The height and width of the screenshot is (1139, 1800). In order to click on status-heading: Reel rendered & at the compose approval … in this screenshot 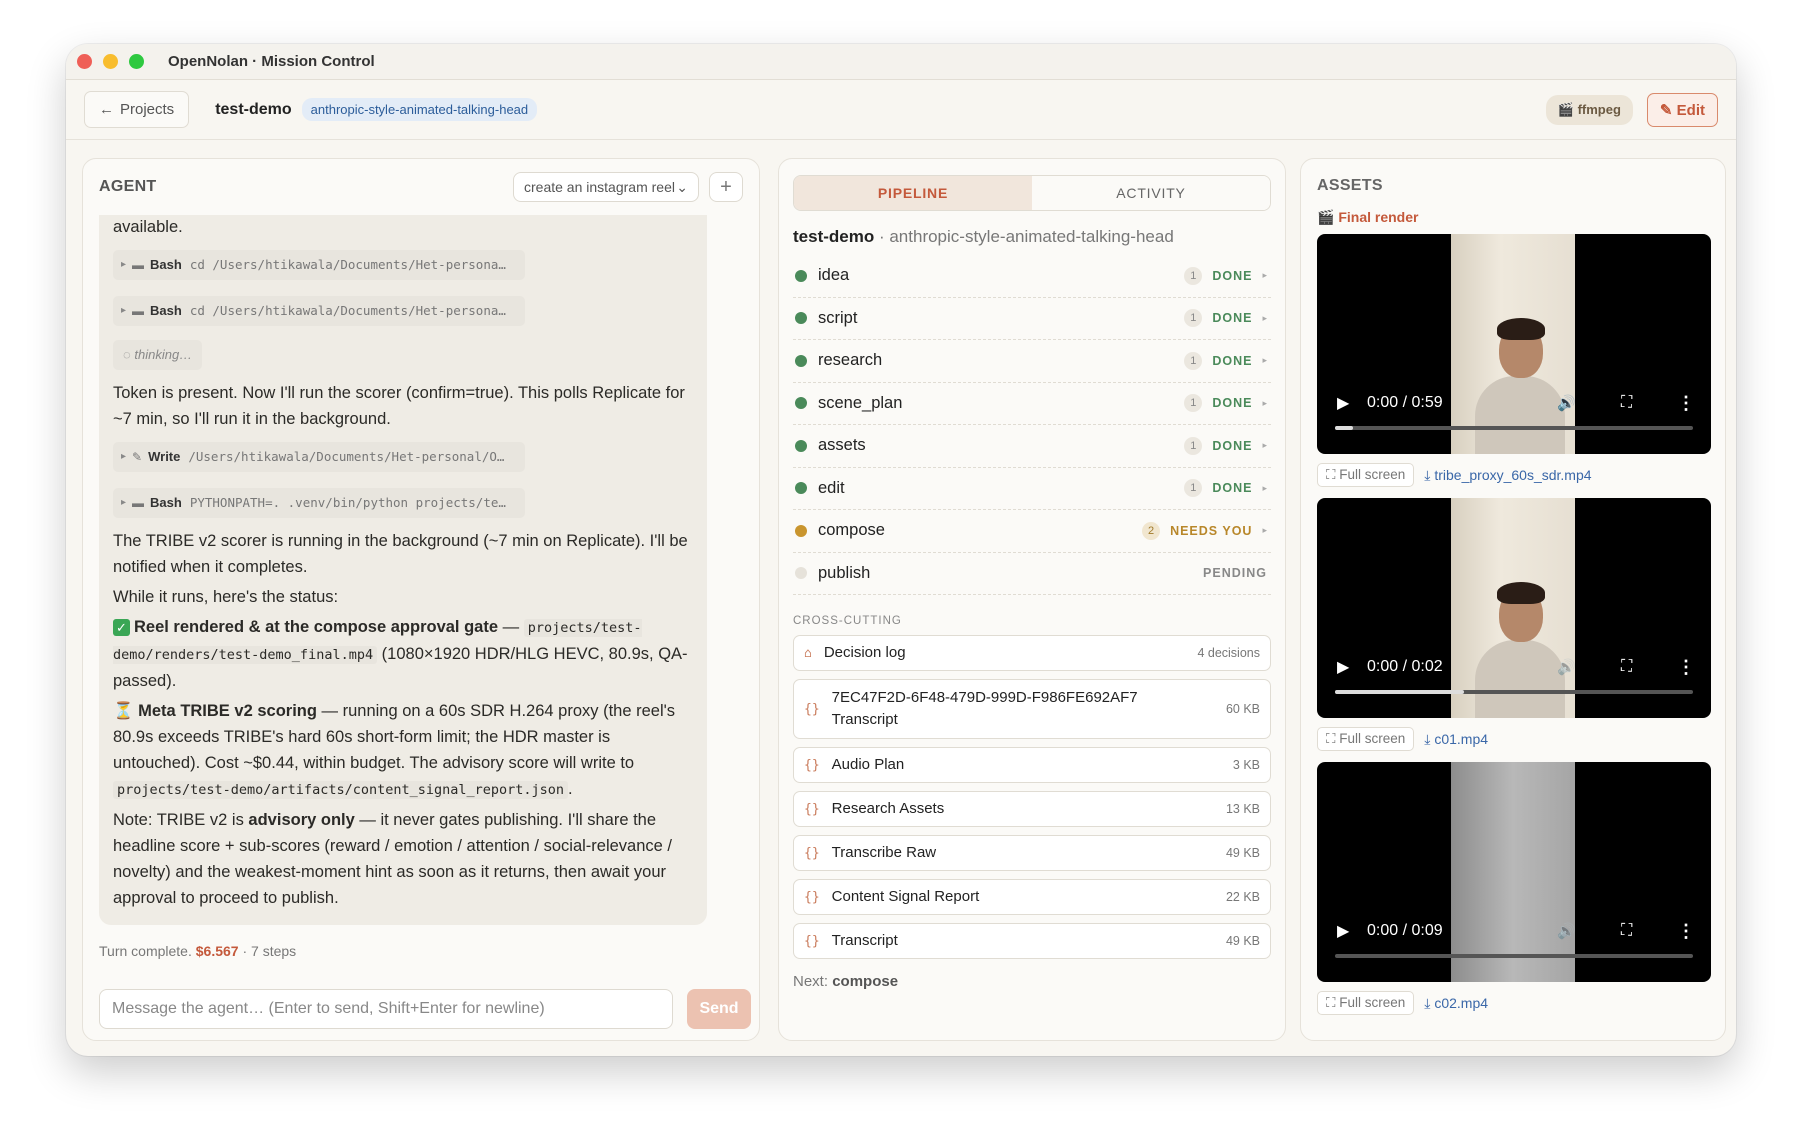, I will do `click(316, 627)`.